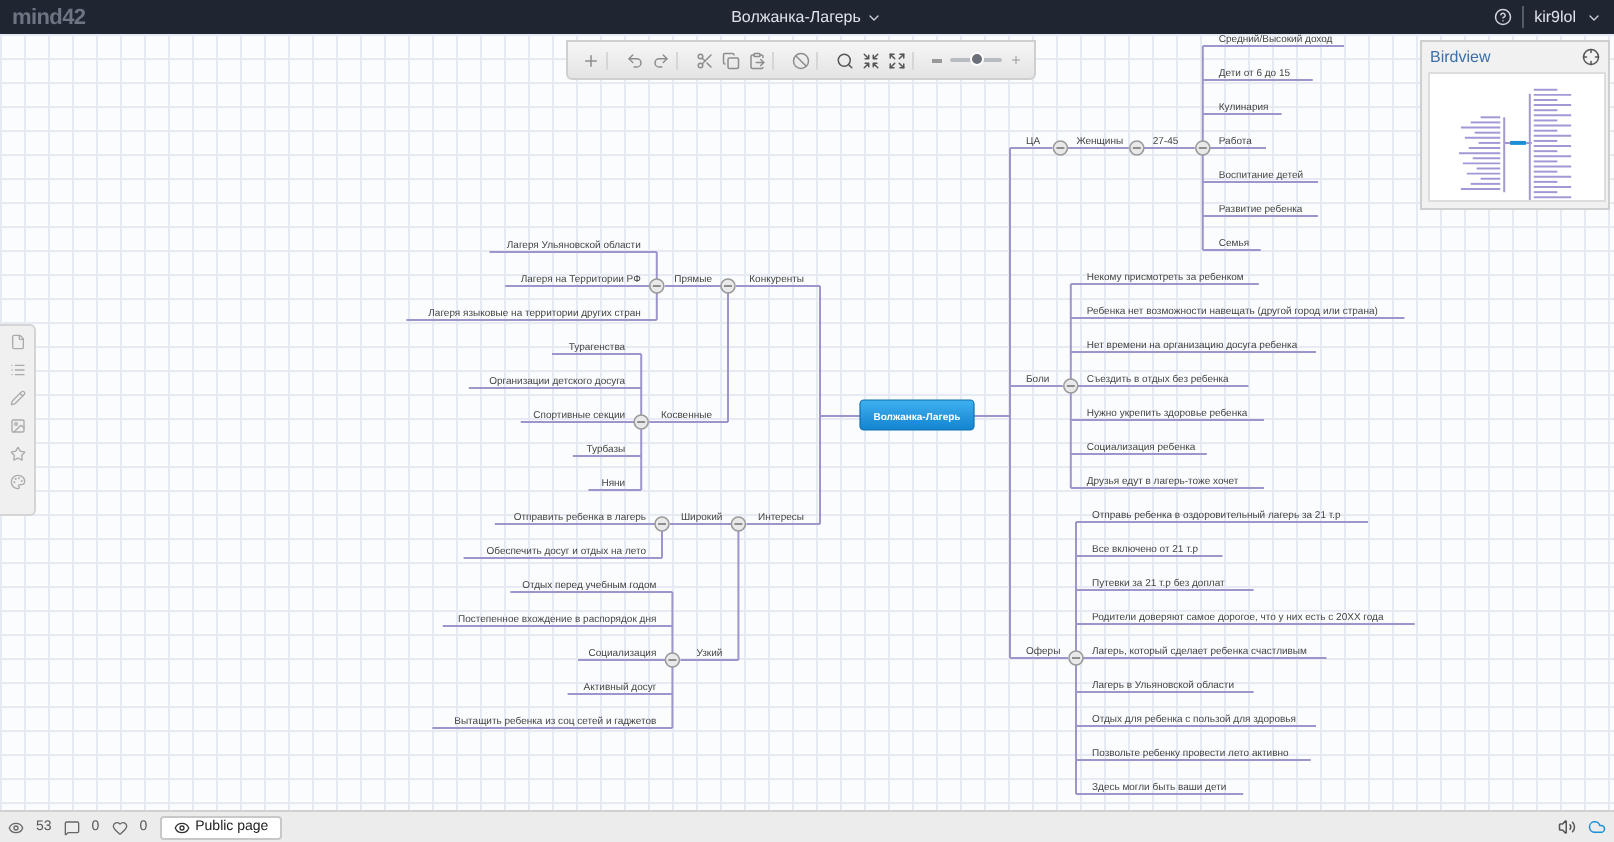 The image size is (1614, 842). What do you see at coordinates (17, 426) in the screenshot?
I see `image-icon` at bounding box center [17, 426].